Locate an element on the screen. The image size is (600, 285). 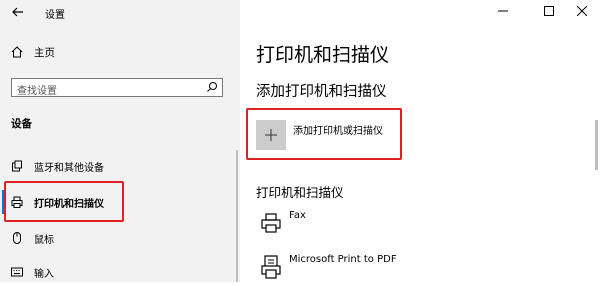
main-scrollbar is located at coordinates (596, 145).